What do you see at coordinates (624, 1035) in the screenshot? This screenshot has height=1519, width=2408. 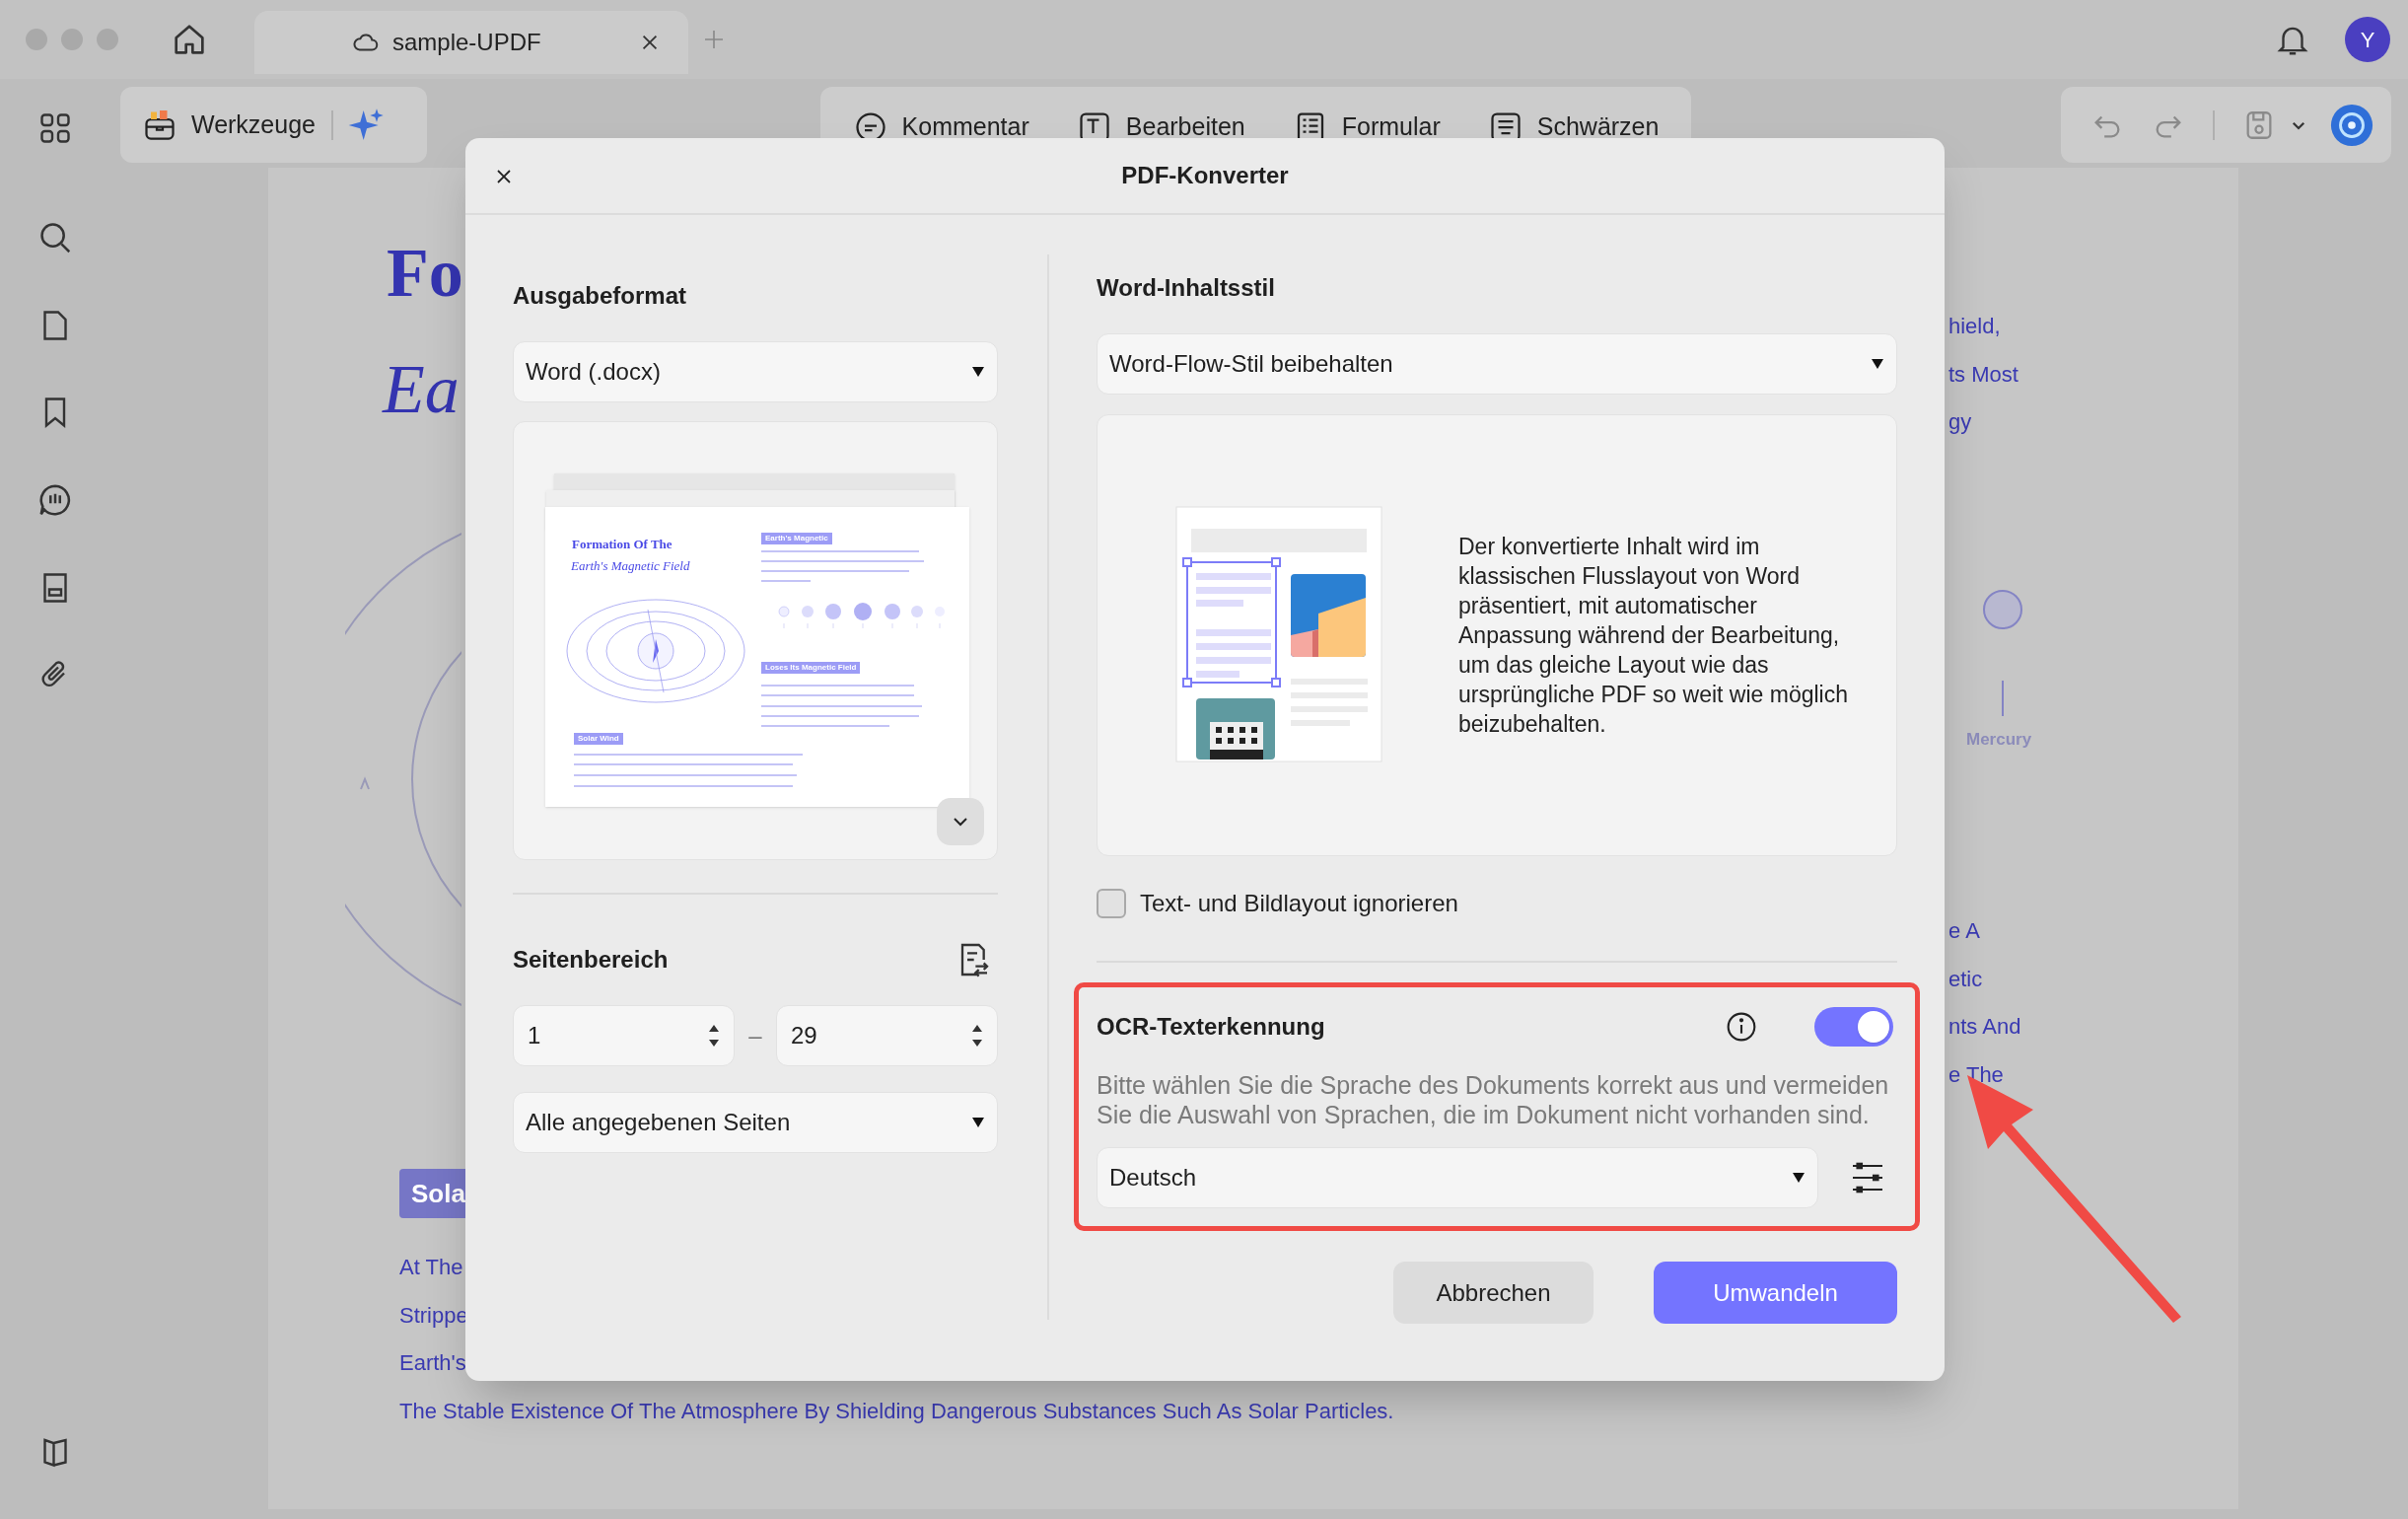 I see `page-from-field: 1` at bounding box center [624, 1035].